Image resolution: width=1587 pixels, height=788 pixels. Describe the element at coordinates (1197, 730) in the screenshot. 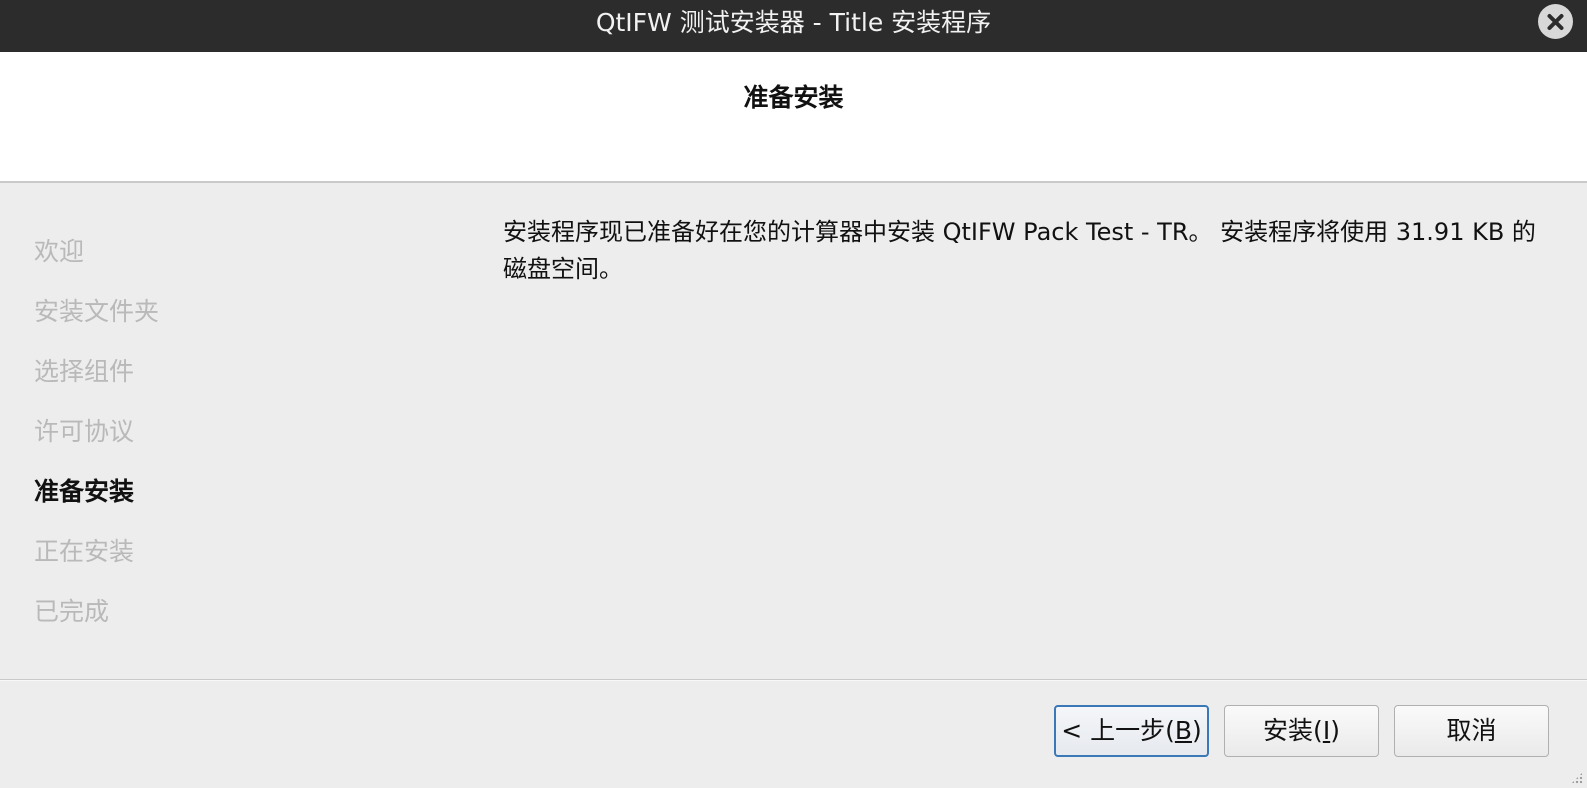

I see `back-button-label-suffix: )` at that location.